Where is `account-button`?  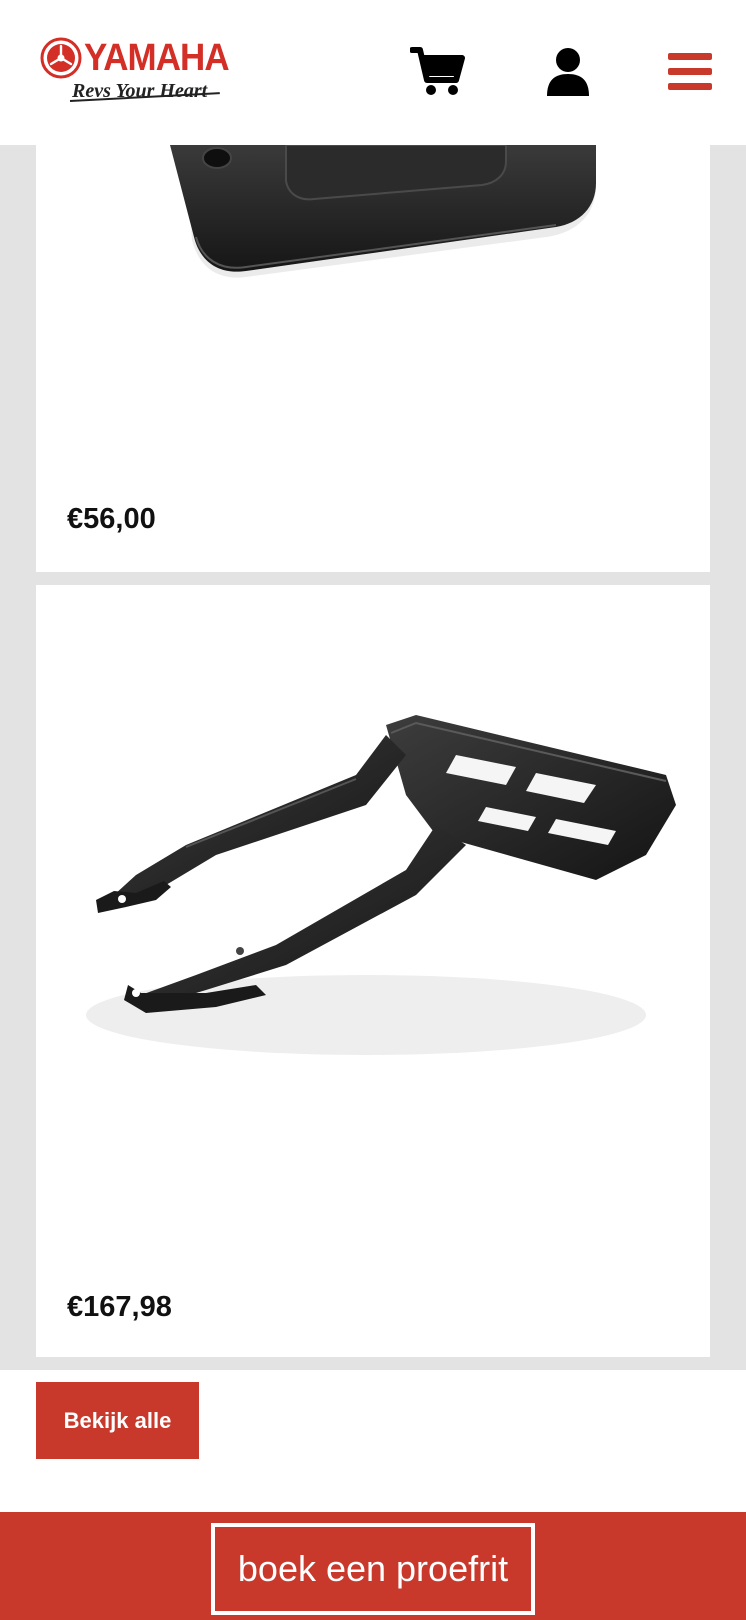
account-button is located at coordinates (568, 72).